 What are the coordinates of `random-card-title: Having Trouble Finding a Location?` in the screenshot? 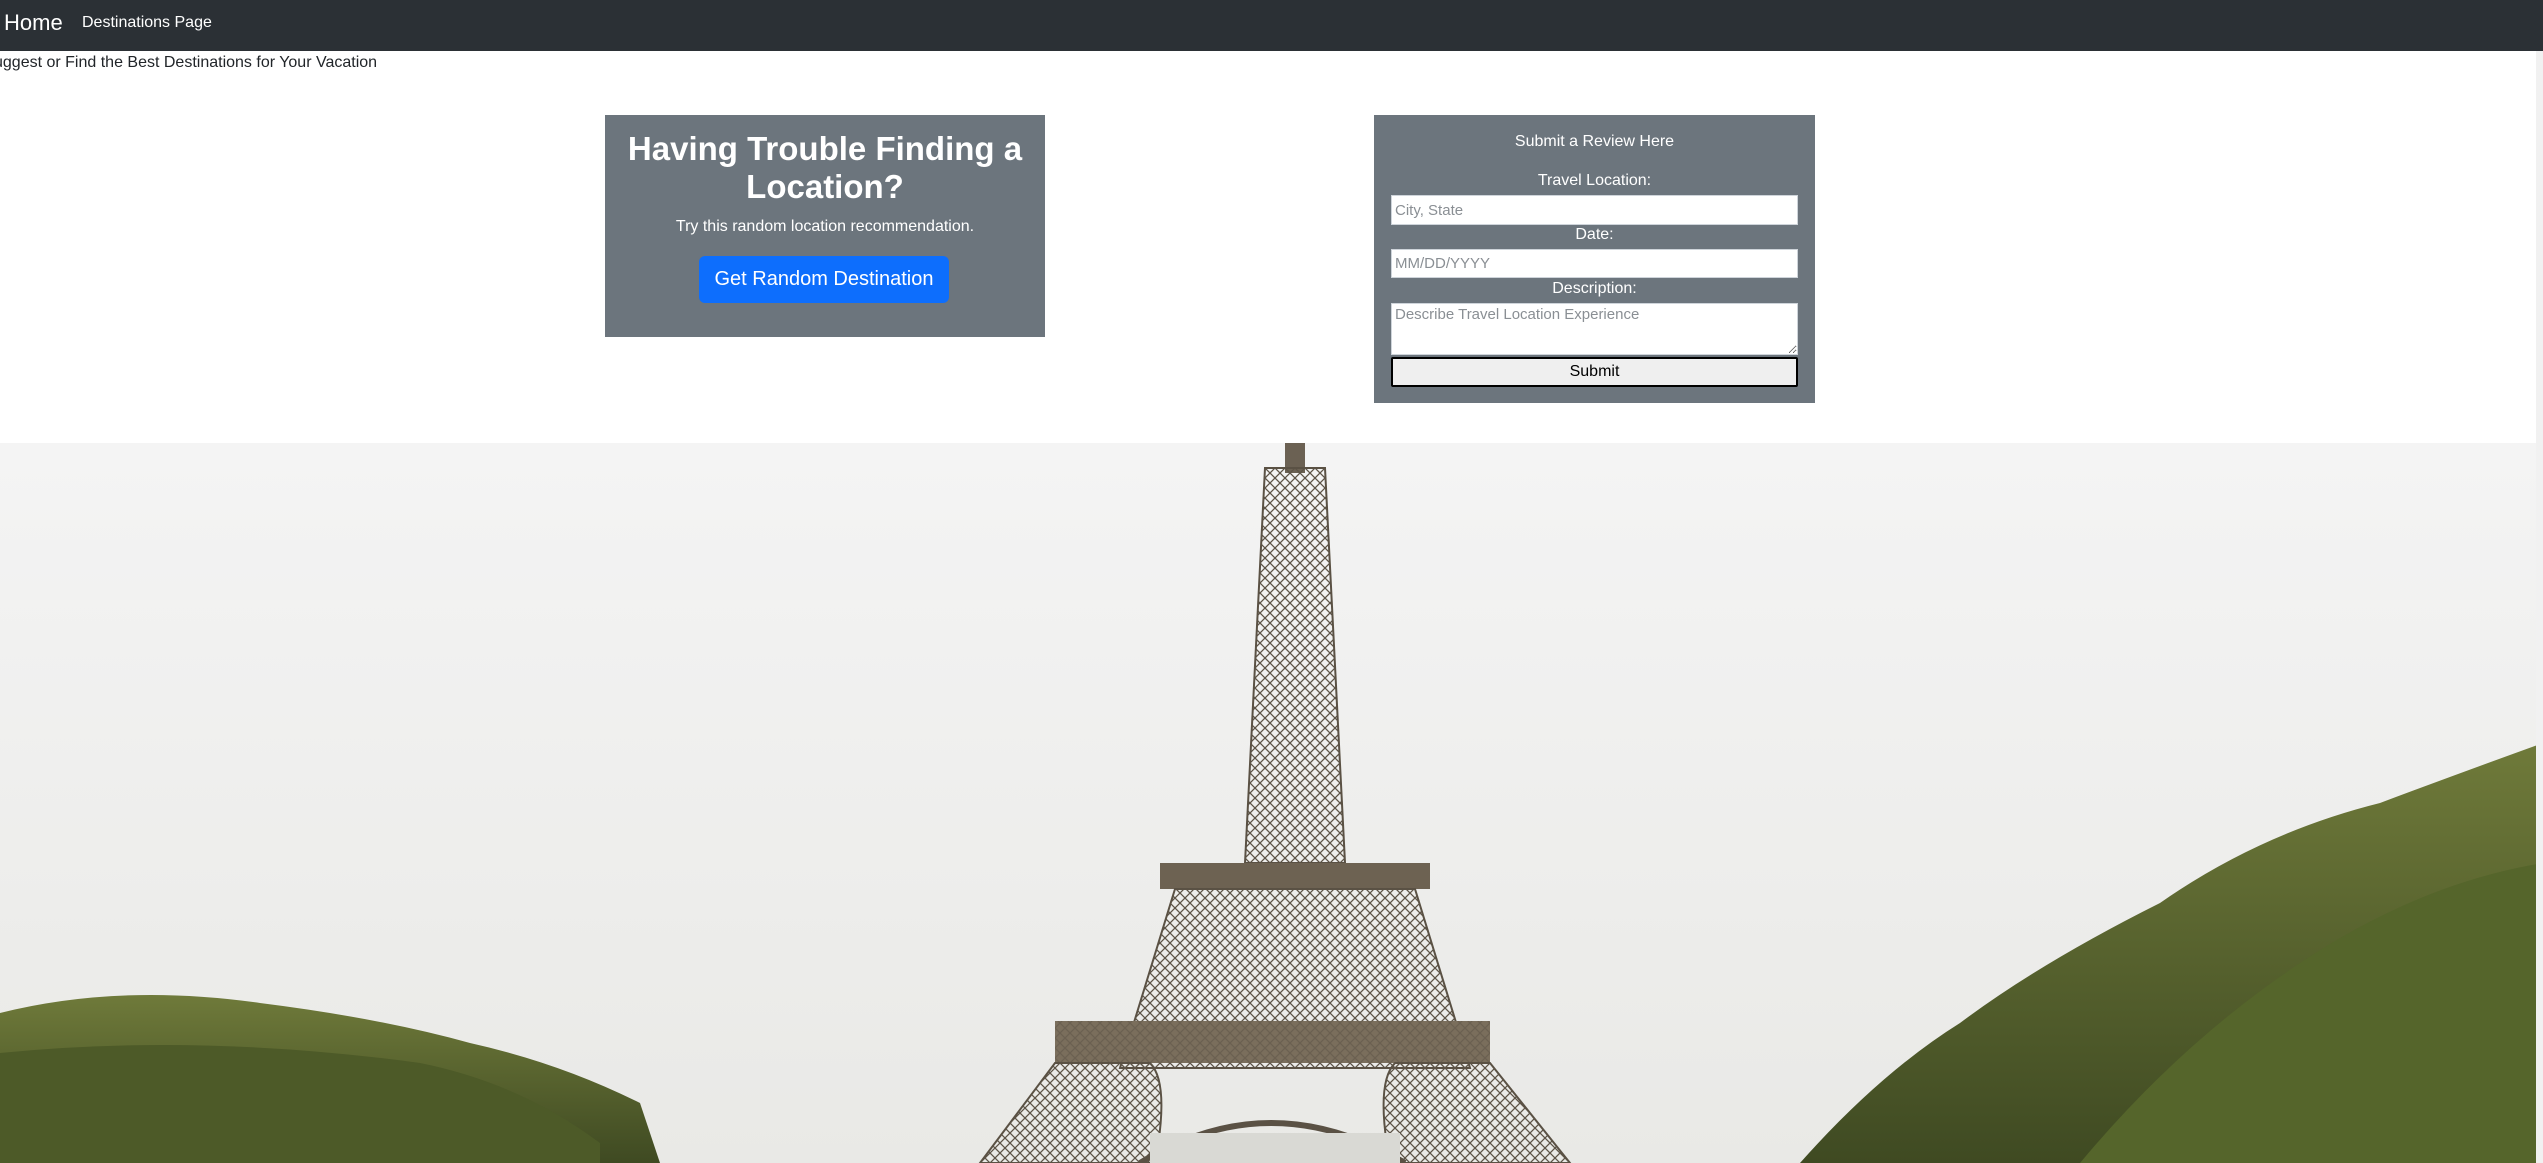 It's located at (825, 167).